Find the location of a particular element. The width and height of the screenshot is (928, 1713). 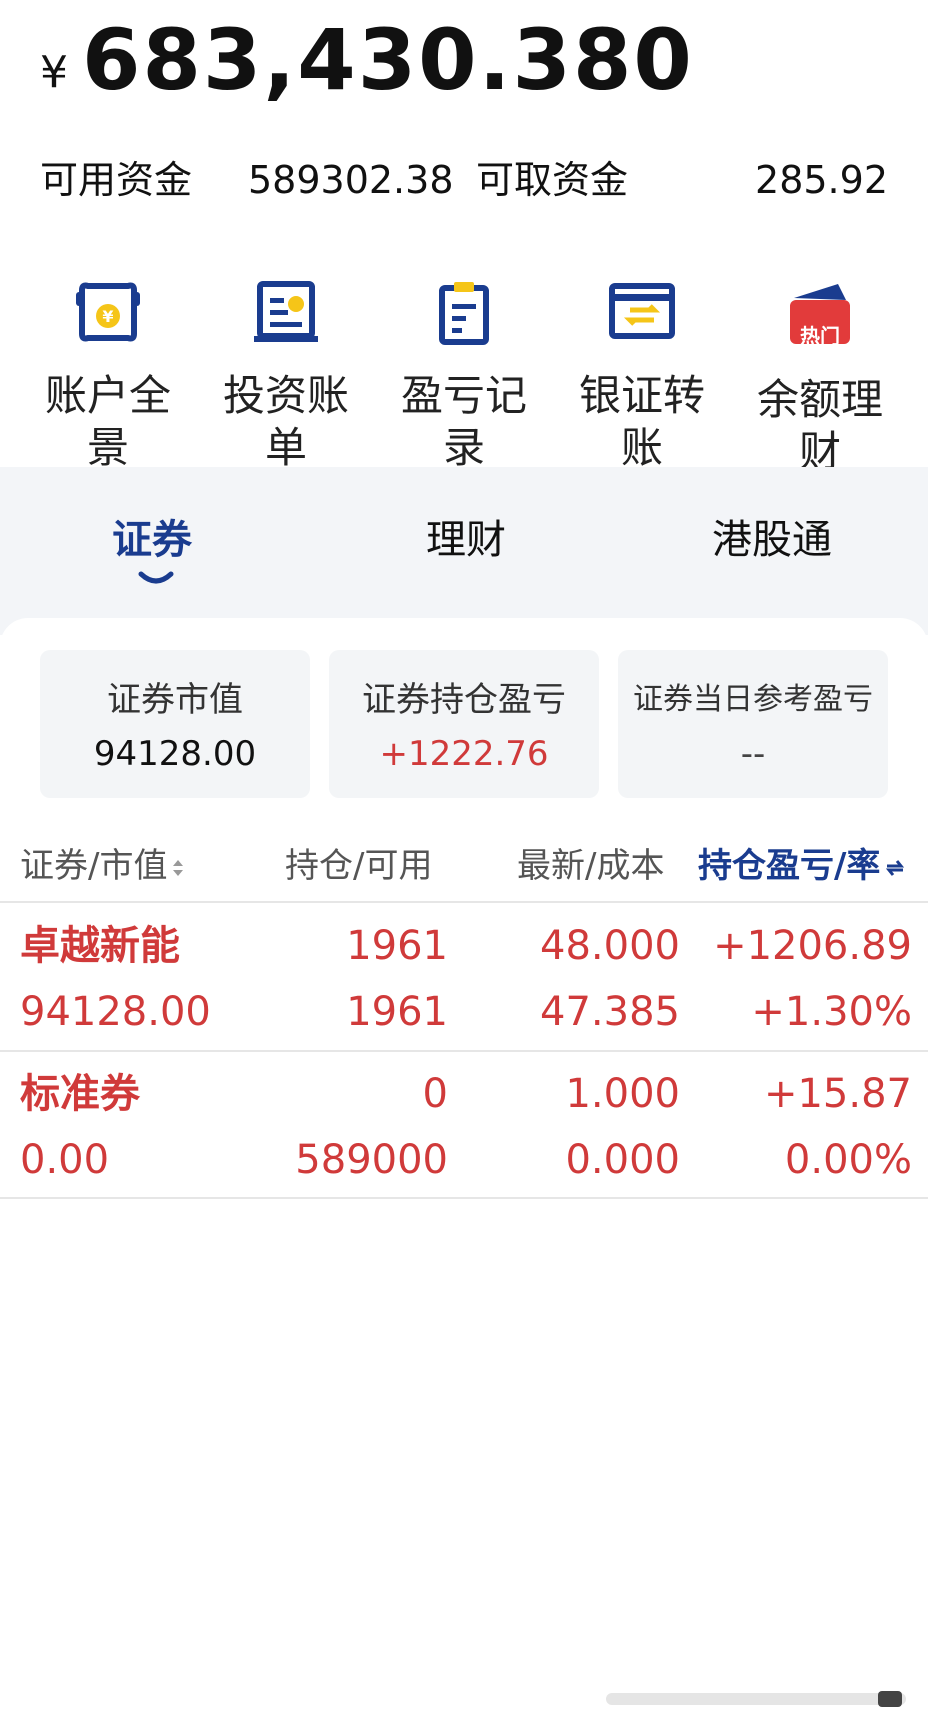

available-funds-label: 可用资金 is located at coordinates (116, 180).